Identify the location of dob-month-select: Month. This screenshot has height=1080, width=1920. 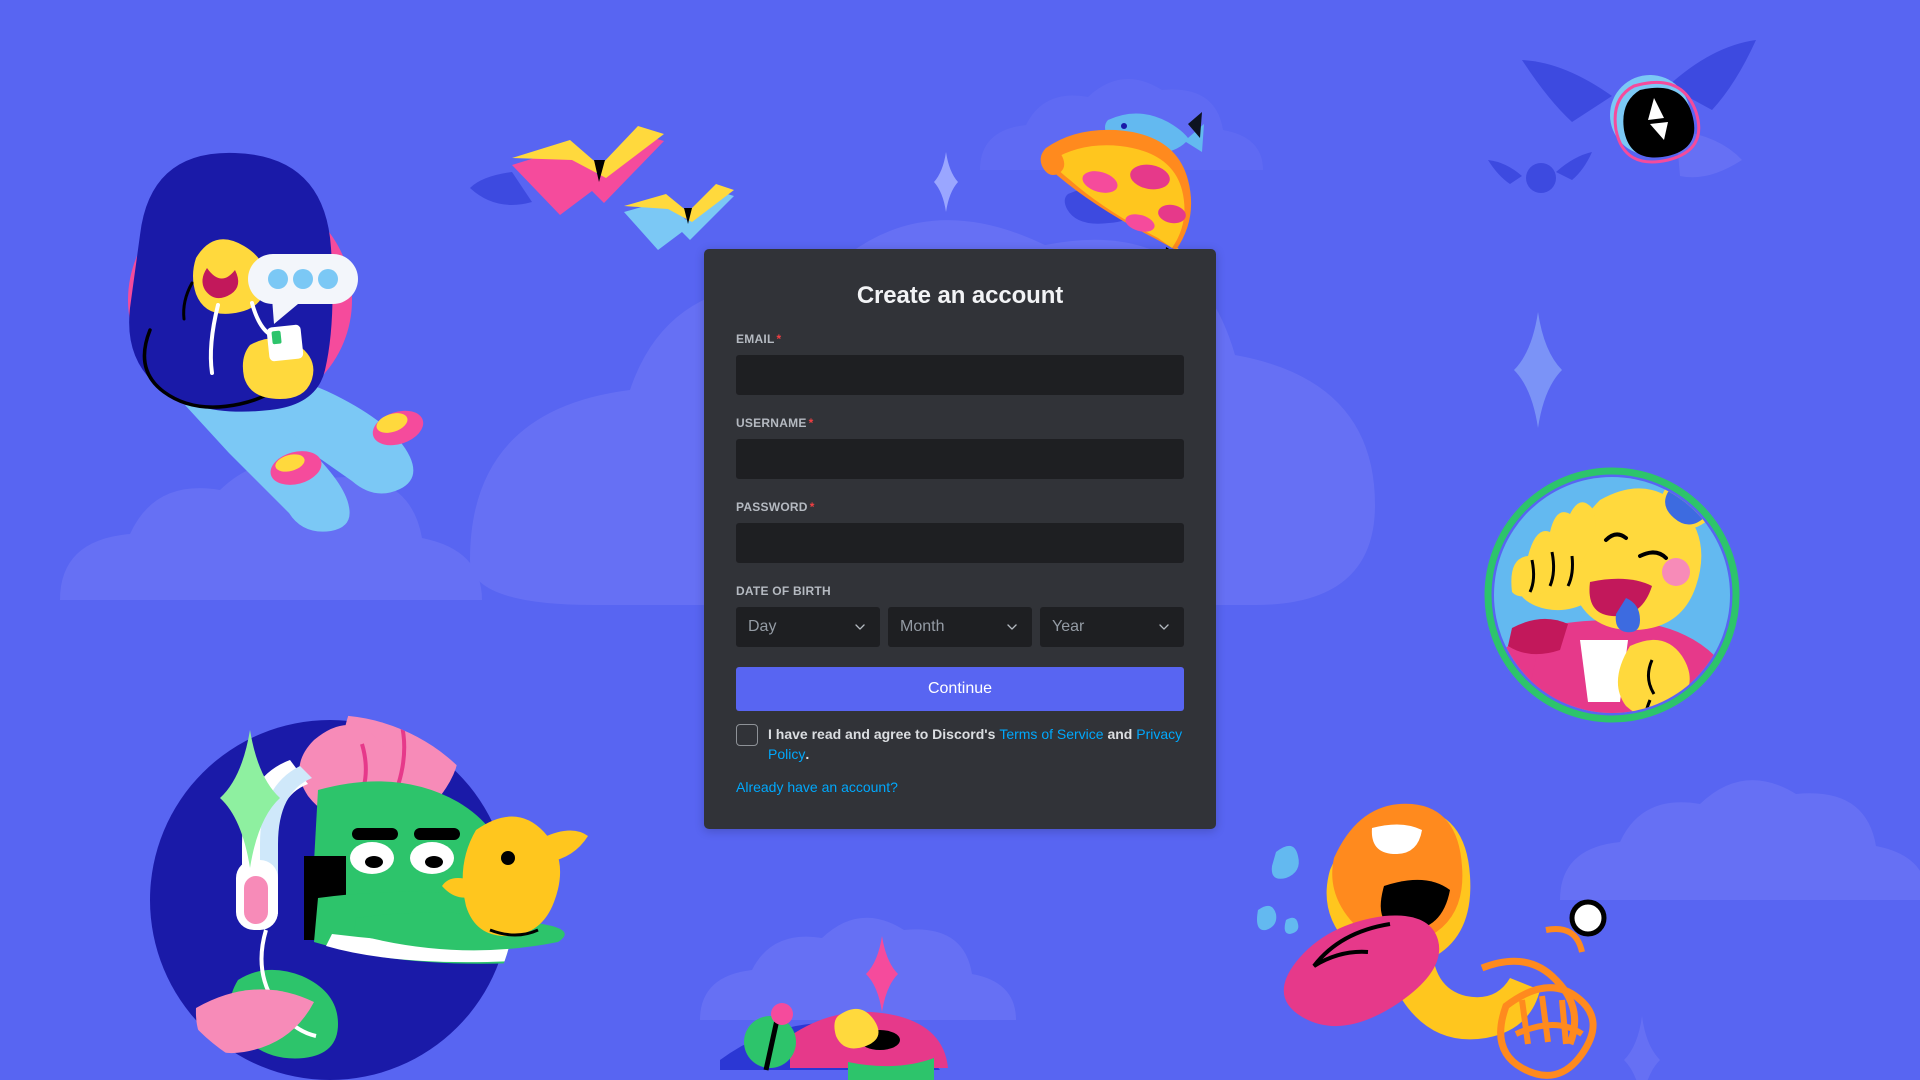
(960, 627).